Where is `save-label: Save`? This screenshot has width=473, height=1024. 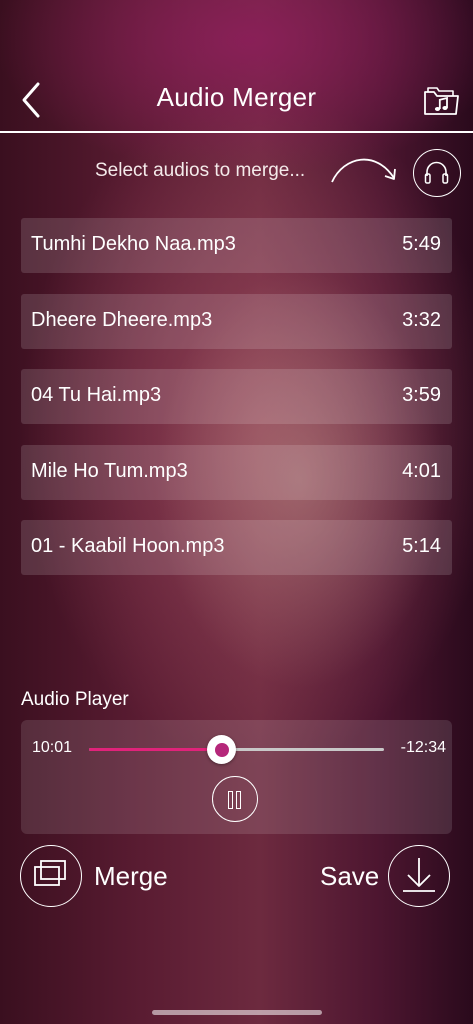
save-label: Save is located at coordinates (350, 876).